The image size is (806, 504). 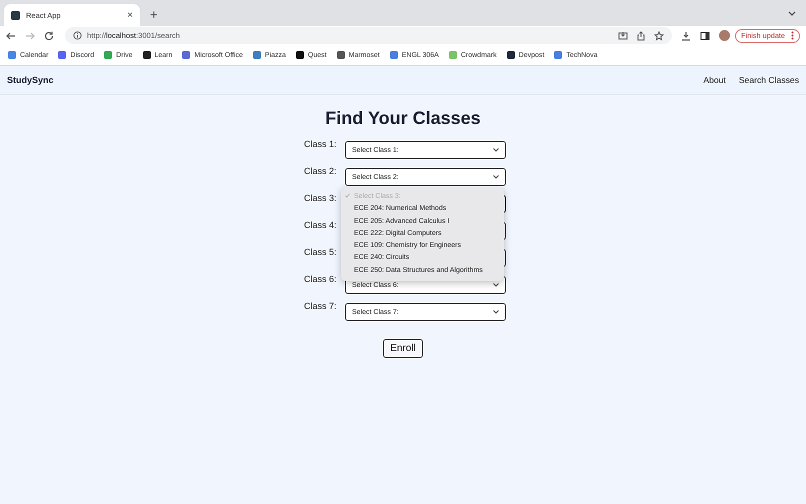 I want to click on class-label: Class 7:, so click(x=321, y=306).